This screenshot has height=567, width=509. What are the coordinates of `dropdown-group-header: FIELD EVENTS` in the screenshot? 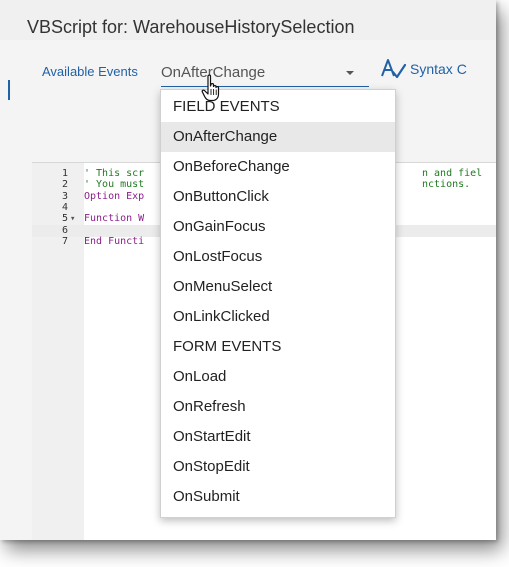 It's located at (226, 106).